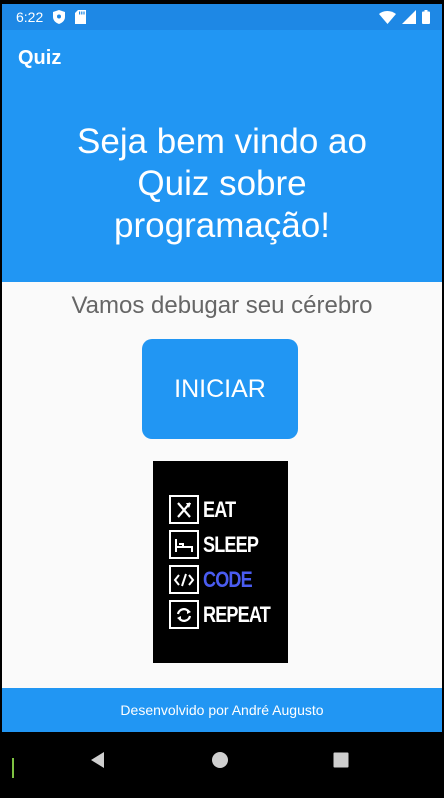 This screenshot has height=798, width=444. Describe the element at coordinates (81, 17) in the screenshot. I see `sd-card-icon` at that location.